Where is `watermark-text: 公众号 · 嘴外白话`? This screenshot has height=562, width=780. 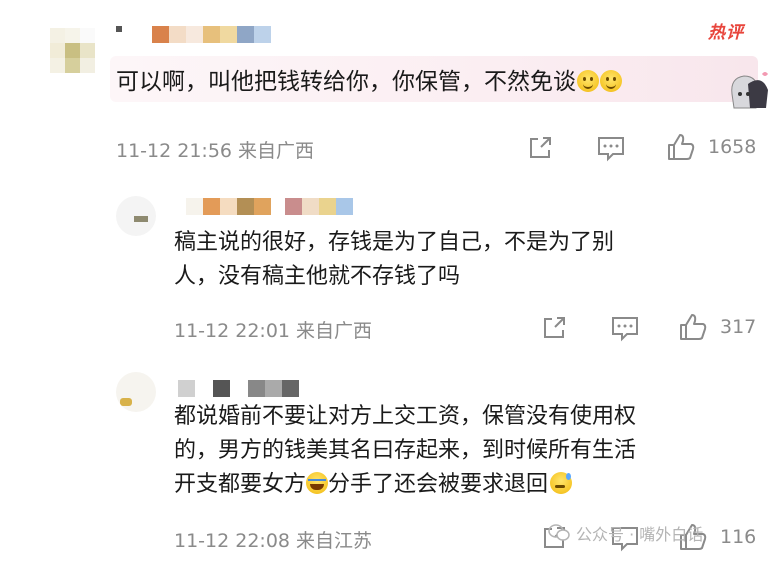
watermark-text: 公众号 · 嘴外白话 is located at coordinates (640, 534).